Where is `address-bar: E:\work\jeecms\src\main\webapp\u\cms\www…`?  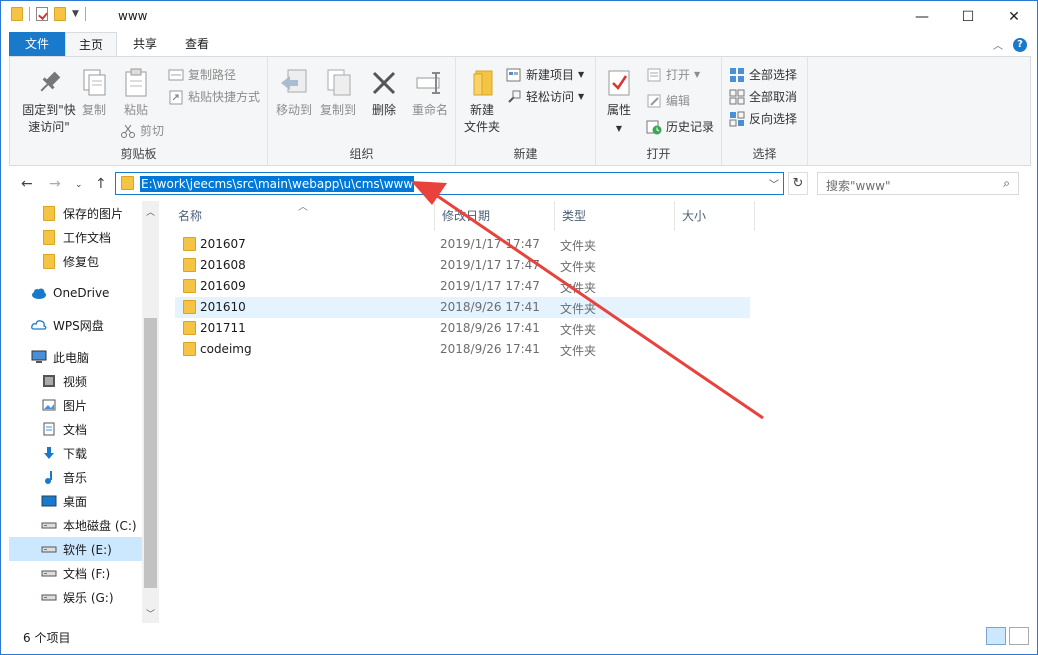 address-bar: E:\work\jeecms\src\main\webapp\u\cms\www… is located at coordinates (449, 183).